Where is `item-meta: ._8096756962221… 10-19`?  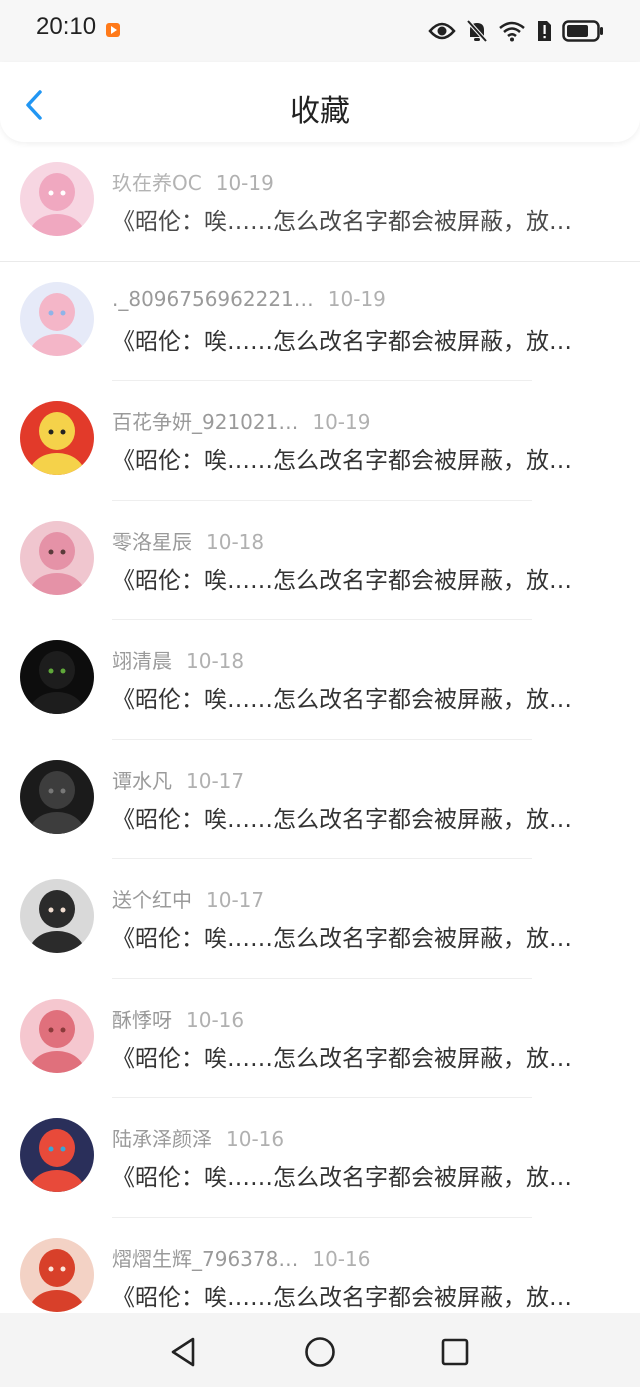
item-meta: ._8096756962221… 10-19 is located at coordinates (249, 299).